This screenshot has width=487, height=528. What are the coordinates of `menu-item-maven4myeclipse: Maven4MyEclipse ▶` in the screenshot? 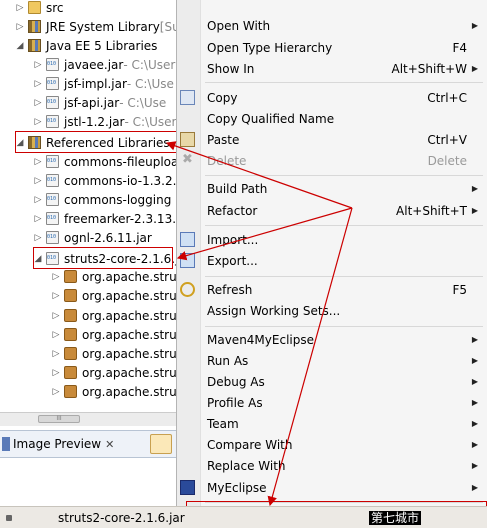 It's located at (331, 339).